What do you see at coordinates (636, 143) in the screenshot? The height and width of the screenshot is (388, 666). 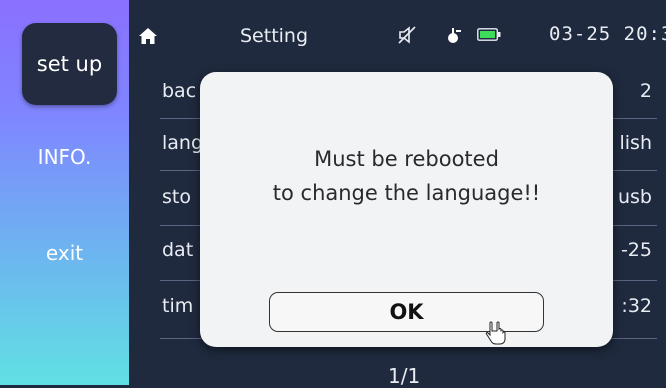 I see `row-value: lish` at bounding box center [636, 143].